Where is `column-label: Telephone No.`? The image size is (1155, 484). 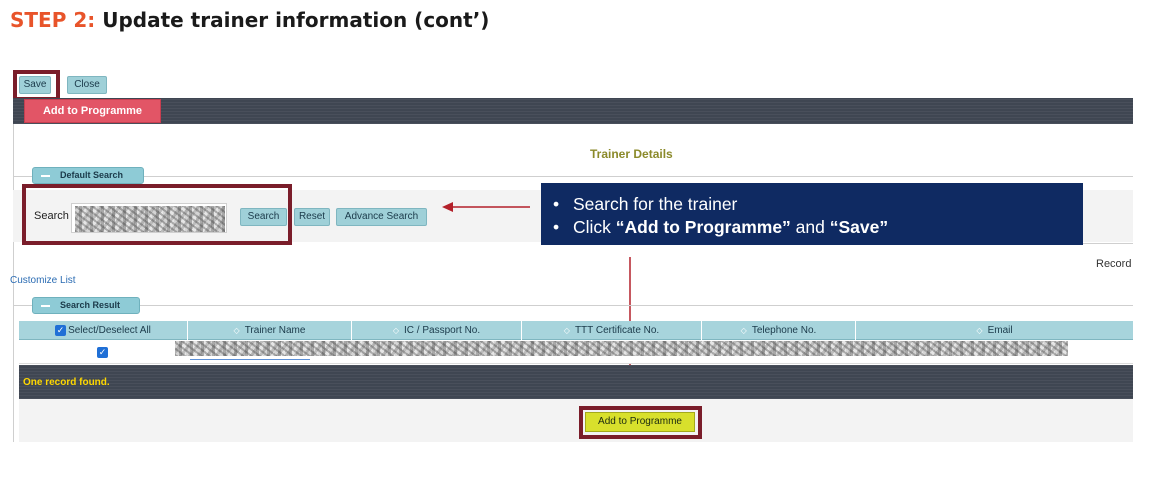 column-label: Telephone No. is located at coordinates (784, 330).